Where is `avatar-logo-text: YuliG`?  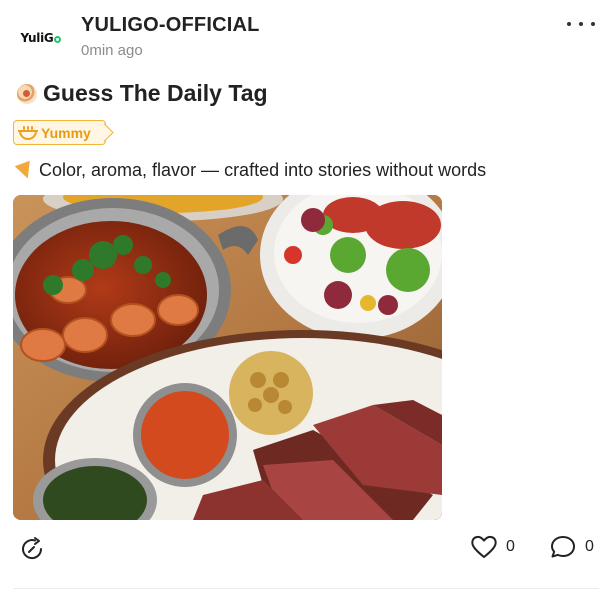
avatar-logo-text: YuliG is located at coordinates (37, 38).